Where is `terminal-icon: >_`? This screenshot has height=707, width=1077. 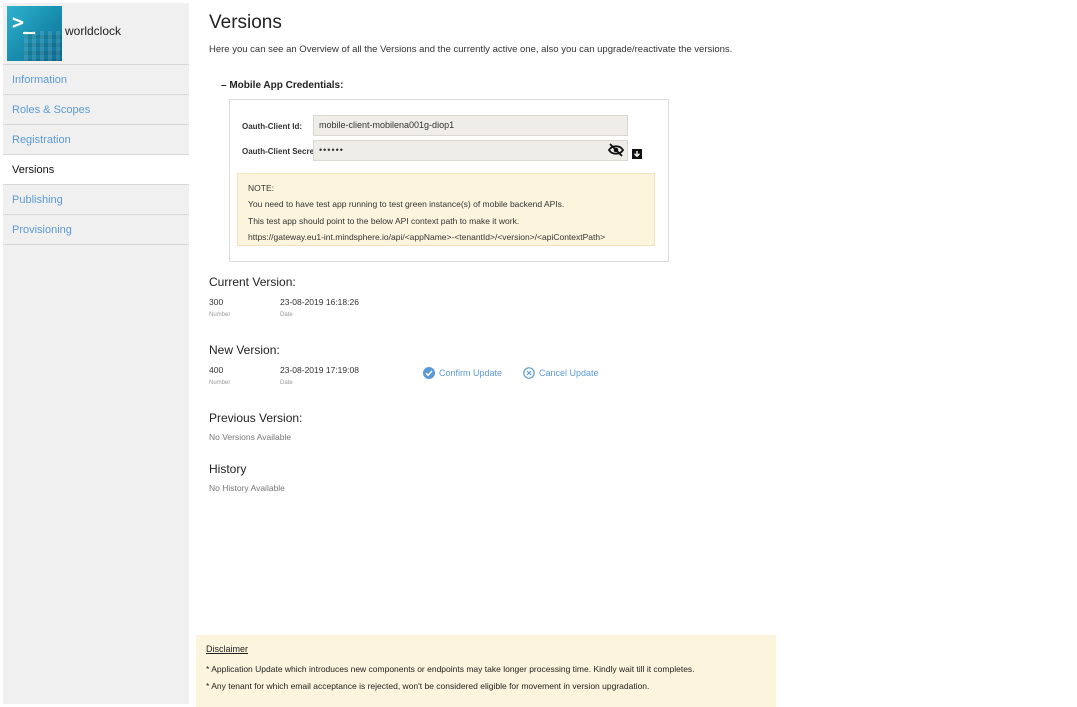 terminal-icon: >_ is located at coordinates (23, 22).